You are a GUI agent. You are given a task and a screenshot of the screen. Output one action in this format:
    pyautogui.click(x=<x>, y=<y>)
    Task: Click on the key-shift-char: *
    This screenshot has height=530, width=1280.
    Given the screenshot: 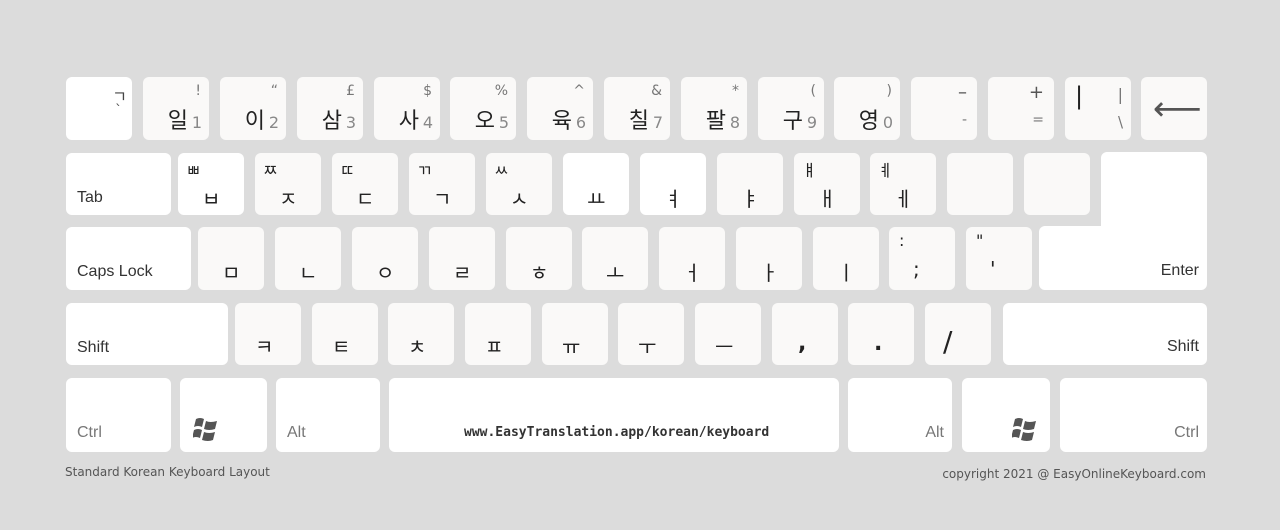 What is the action you would take?
    pyautogui.click(x=735, y=91)
    